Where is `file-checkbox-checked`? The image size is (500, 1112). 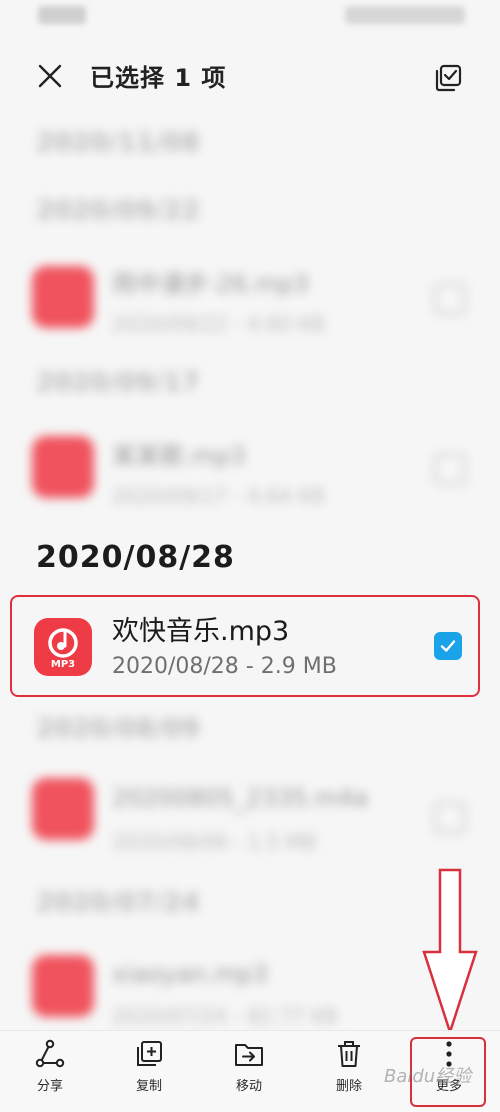
file-checkbox-checked is located at coordinates (448, 646).